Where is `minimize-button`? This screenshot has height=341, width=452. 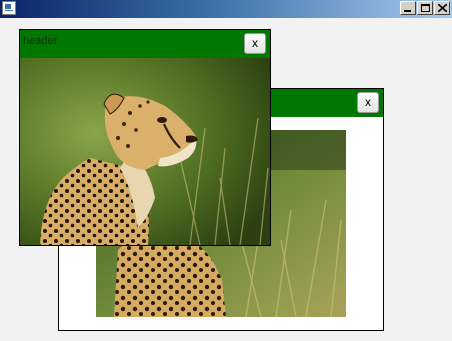 minimize-button is located at coordinates (408, 8).